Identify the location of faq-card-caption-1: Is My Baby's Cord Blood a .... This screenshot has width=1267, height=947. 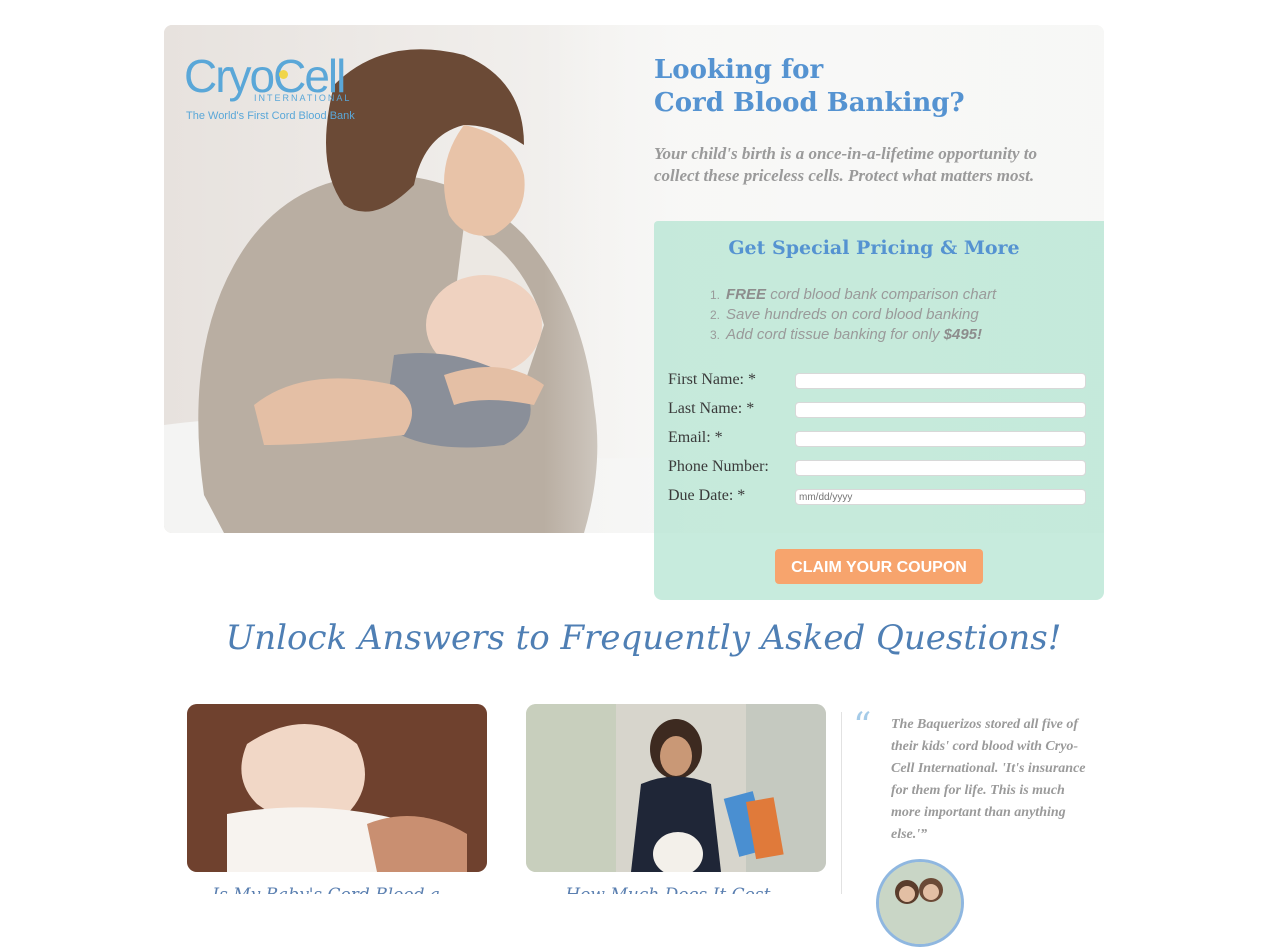
(337, 889).